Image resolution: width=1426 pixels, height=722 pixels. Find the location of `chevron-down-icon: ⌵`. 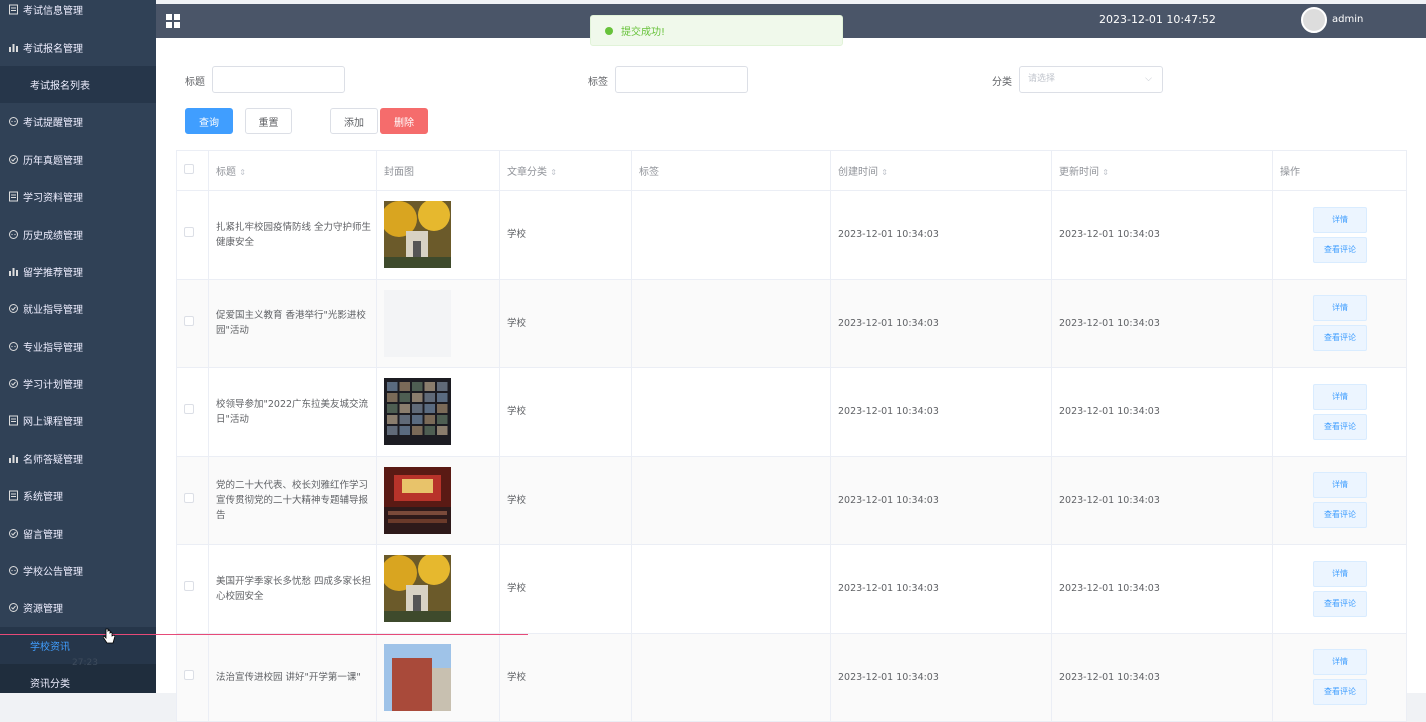

chevron-down-icon: ⌵ is located at coordinates (1148, 79).